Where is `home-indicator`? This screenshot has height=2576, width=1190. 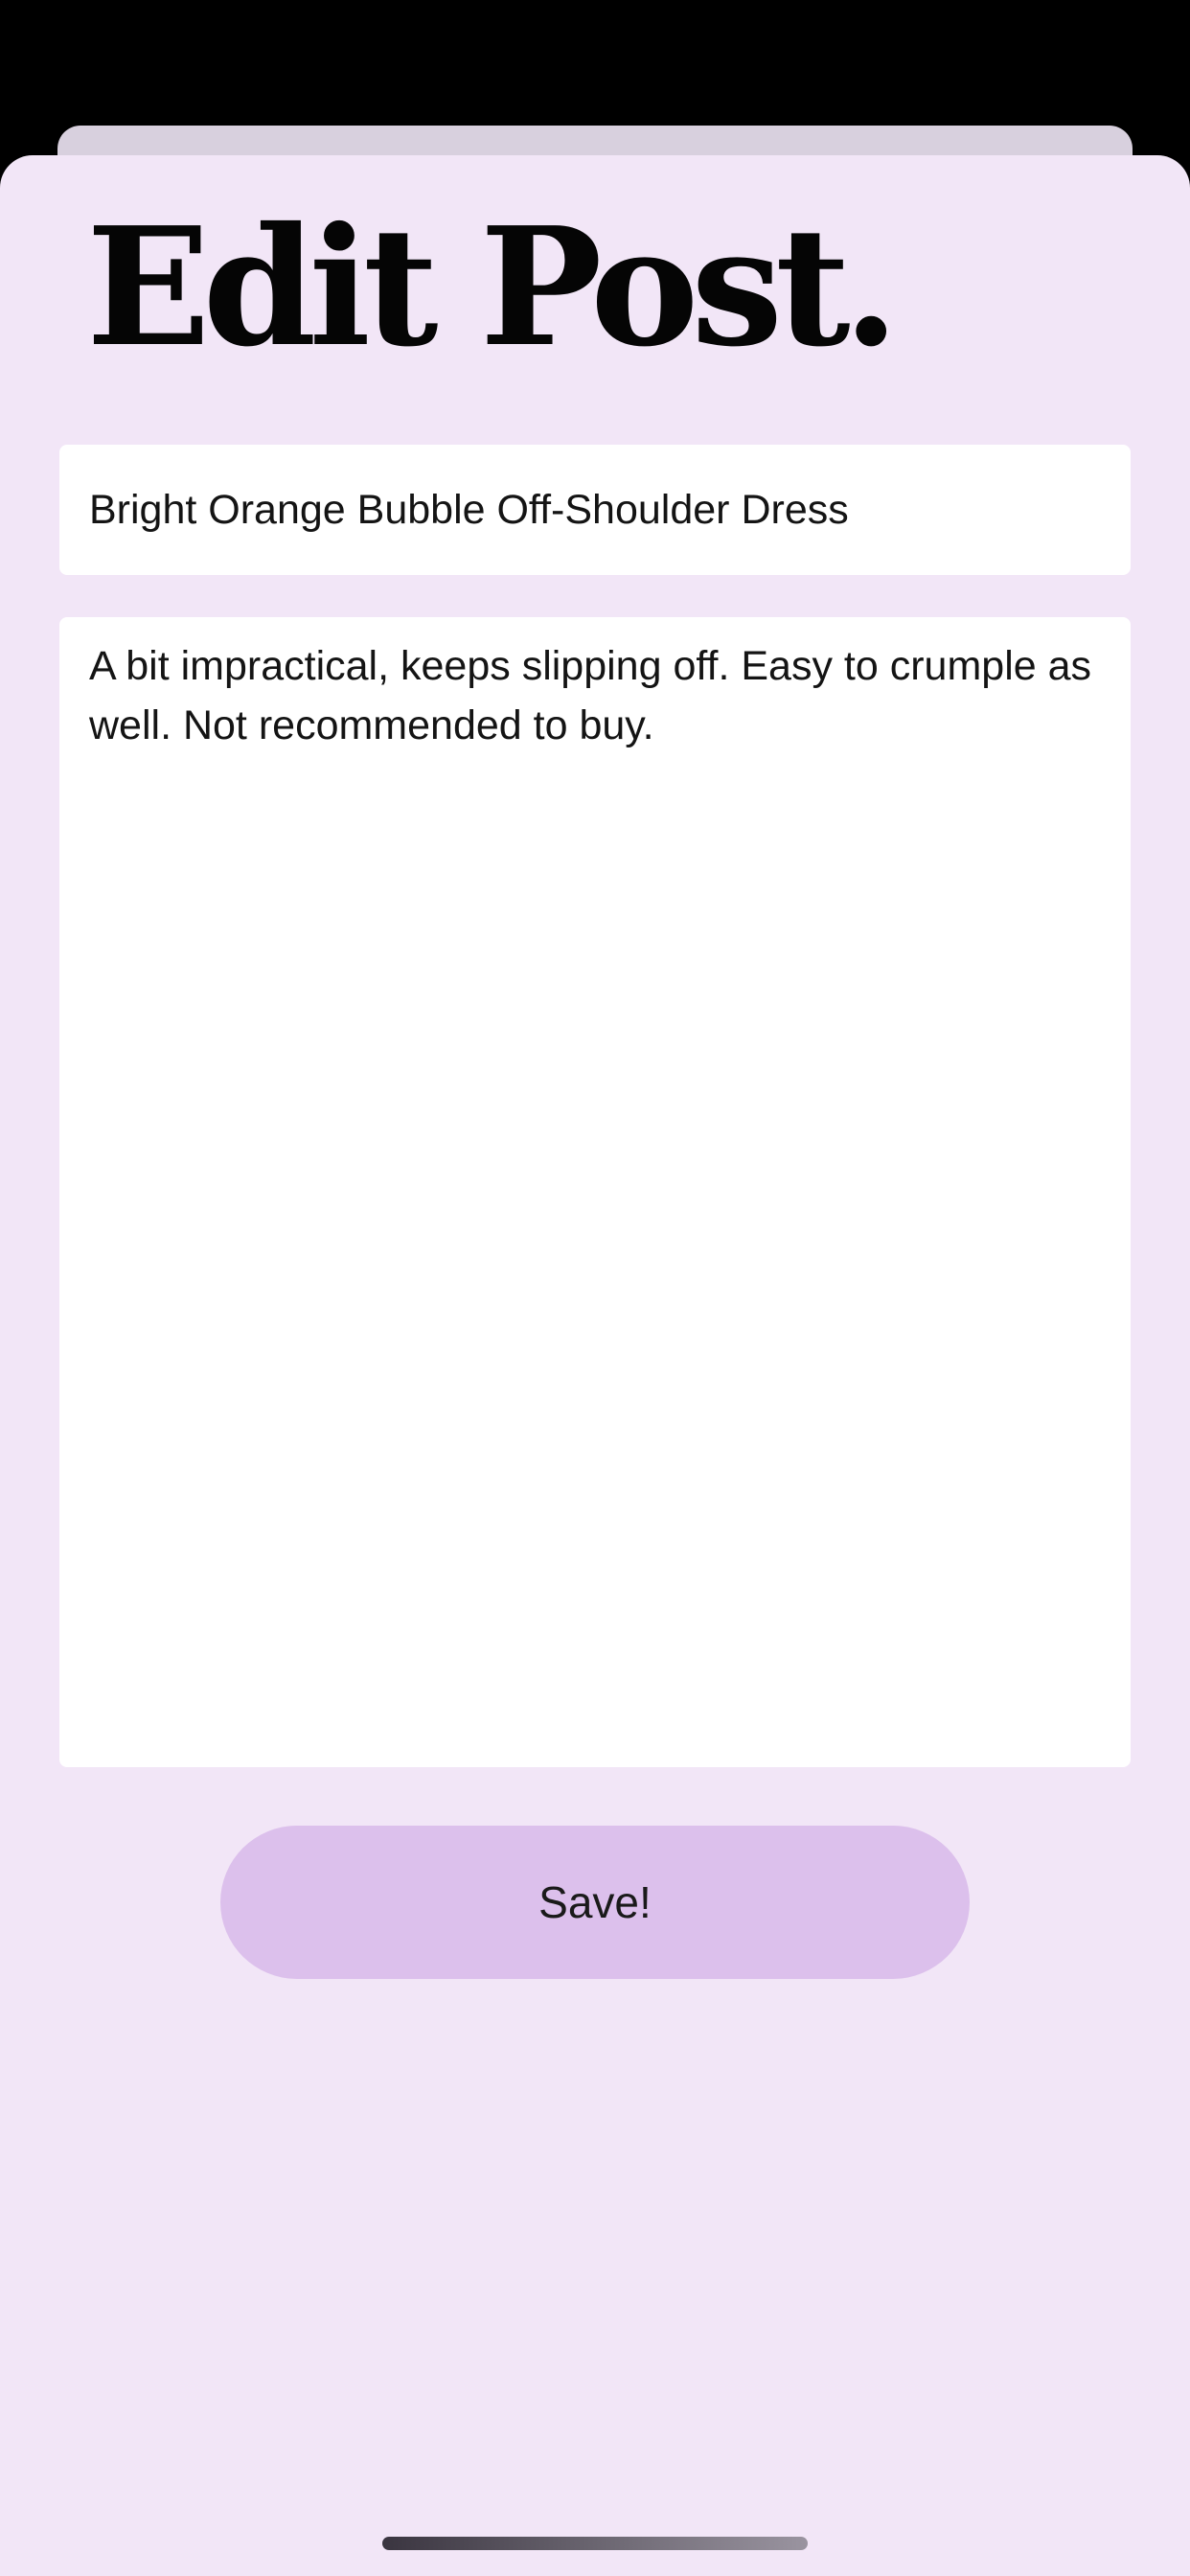
home-indicator is located at coordinates (595, 2543).